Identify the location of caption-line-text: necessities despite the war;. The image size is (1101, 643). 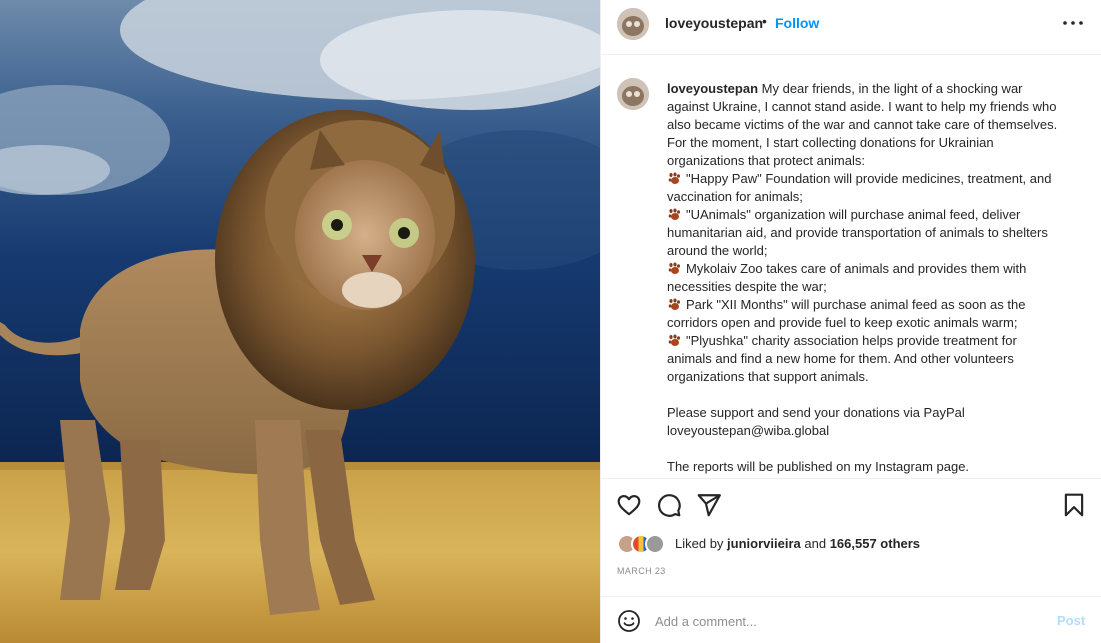
(747, 286).